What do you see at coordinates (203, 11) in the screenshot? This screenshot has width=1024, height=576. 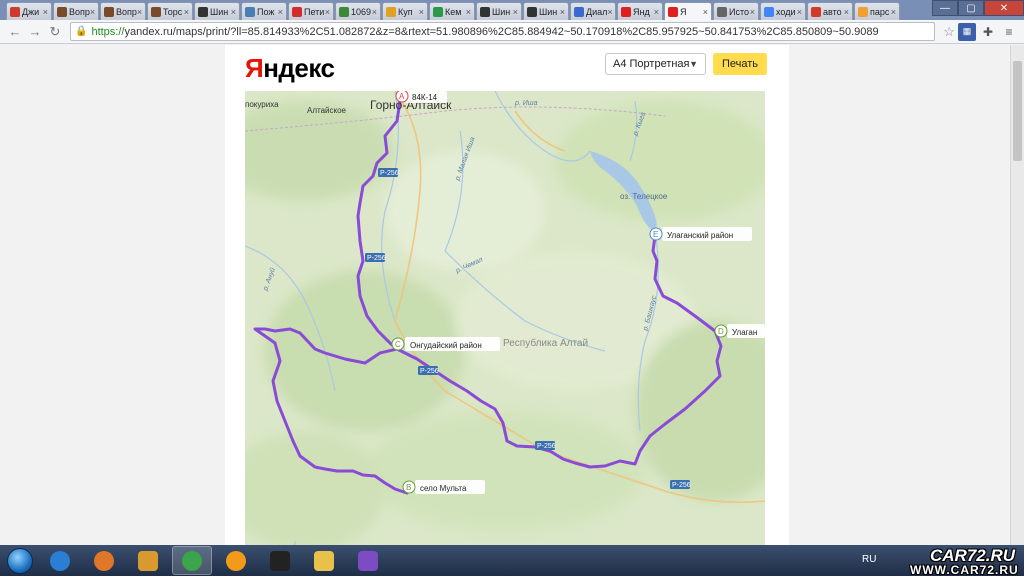 I see `tire-icon` at bounding box center [203, 11].